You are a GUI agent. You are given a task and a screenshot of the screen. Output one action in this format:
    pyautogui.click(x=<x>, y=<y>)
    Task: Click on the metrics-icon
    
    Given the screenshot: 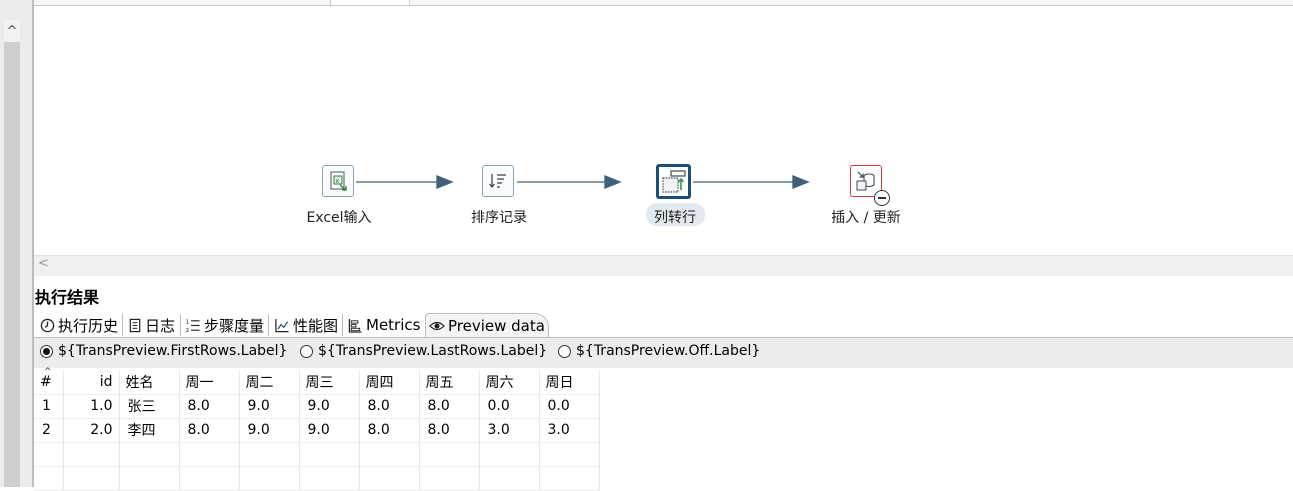 What is the action you would take?
    pyautogui.click(x=355, y=325)
    